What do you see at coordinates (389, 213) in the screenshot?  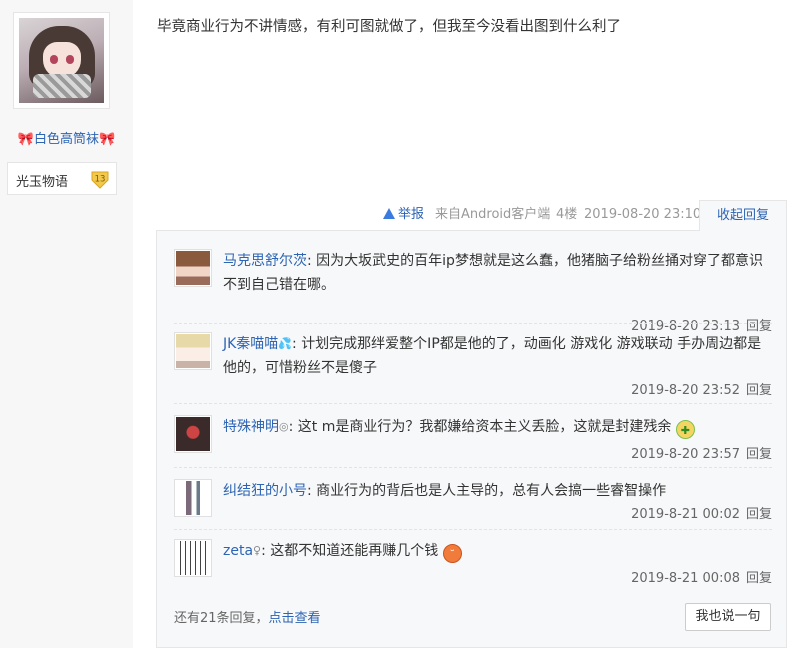 I see `warning-icon` at bounding box center [389, 213].